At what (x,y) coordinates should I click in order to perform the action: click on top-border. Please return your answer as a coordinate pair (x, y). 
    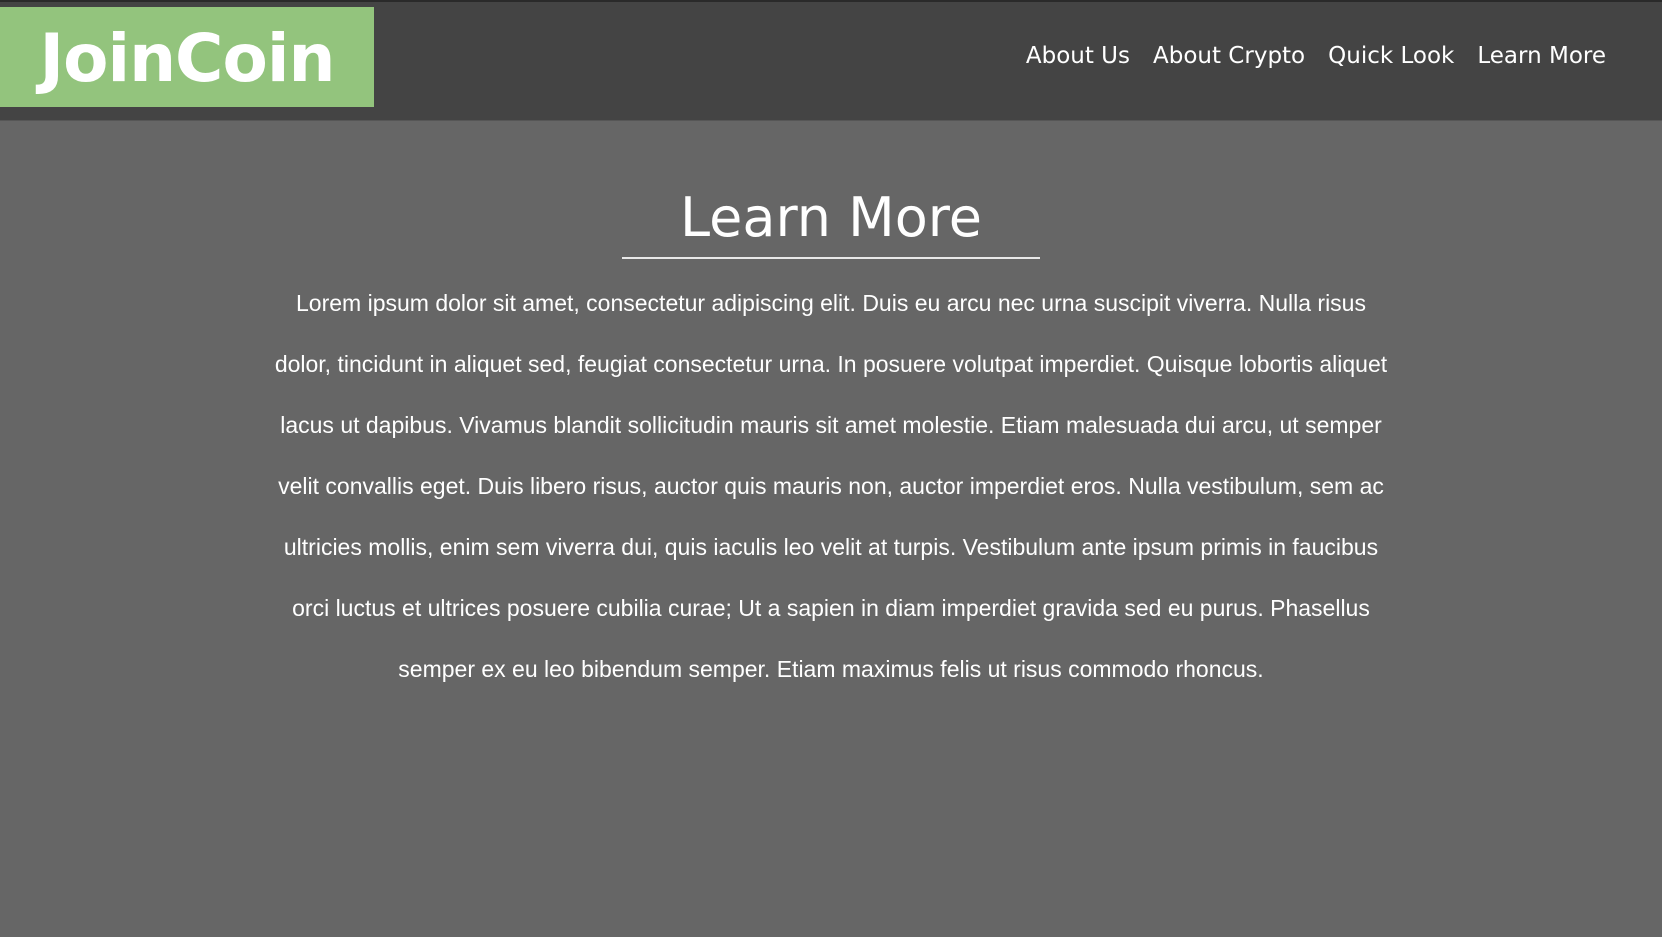
    Looking at the image, I should click on (831, 1).